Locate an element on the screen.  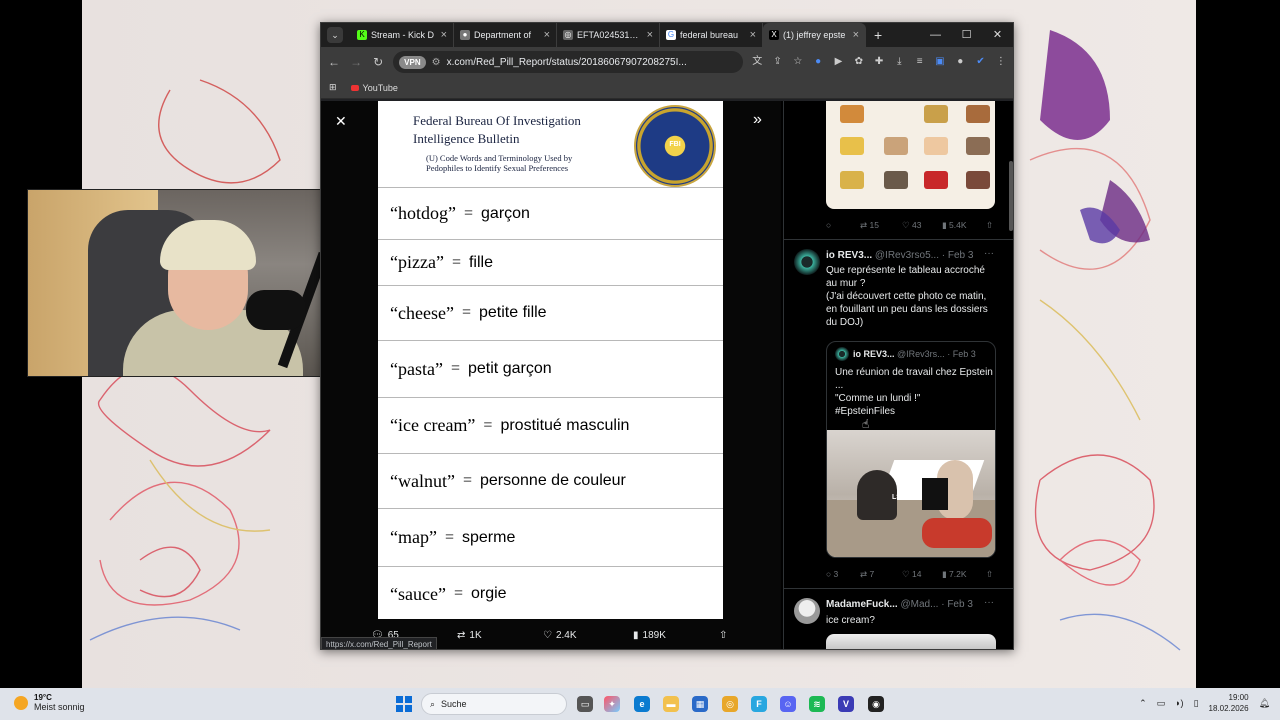
site-info-icon: ⚙ is located at coordinates (436, 62).